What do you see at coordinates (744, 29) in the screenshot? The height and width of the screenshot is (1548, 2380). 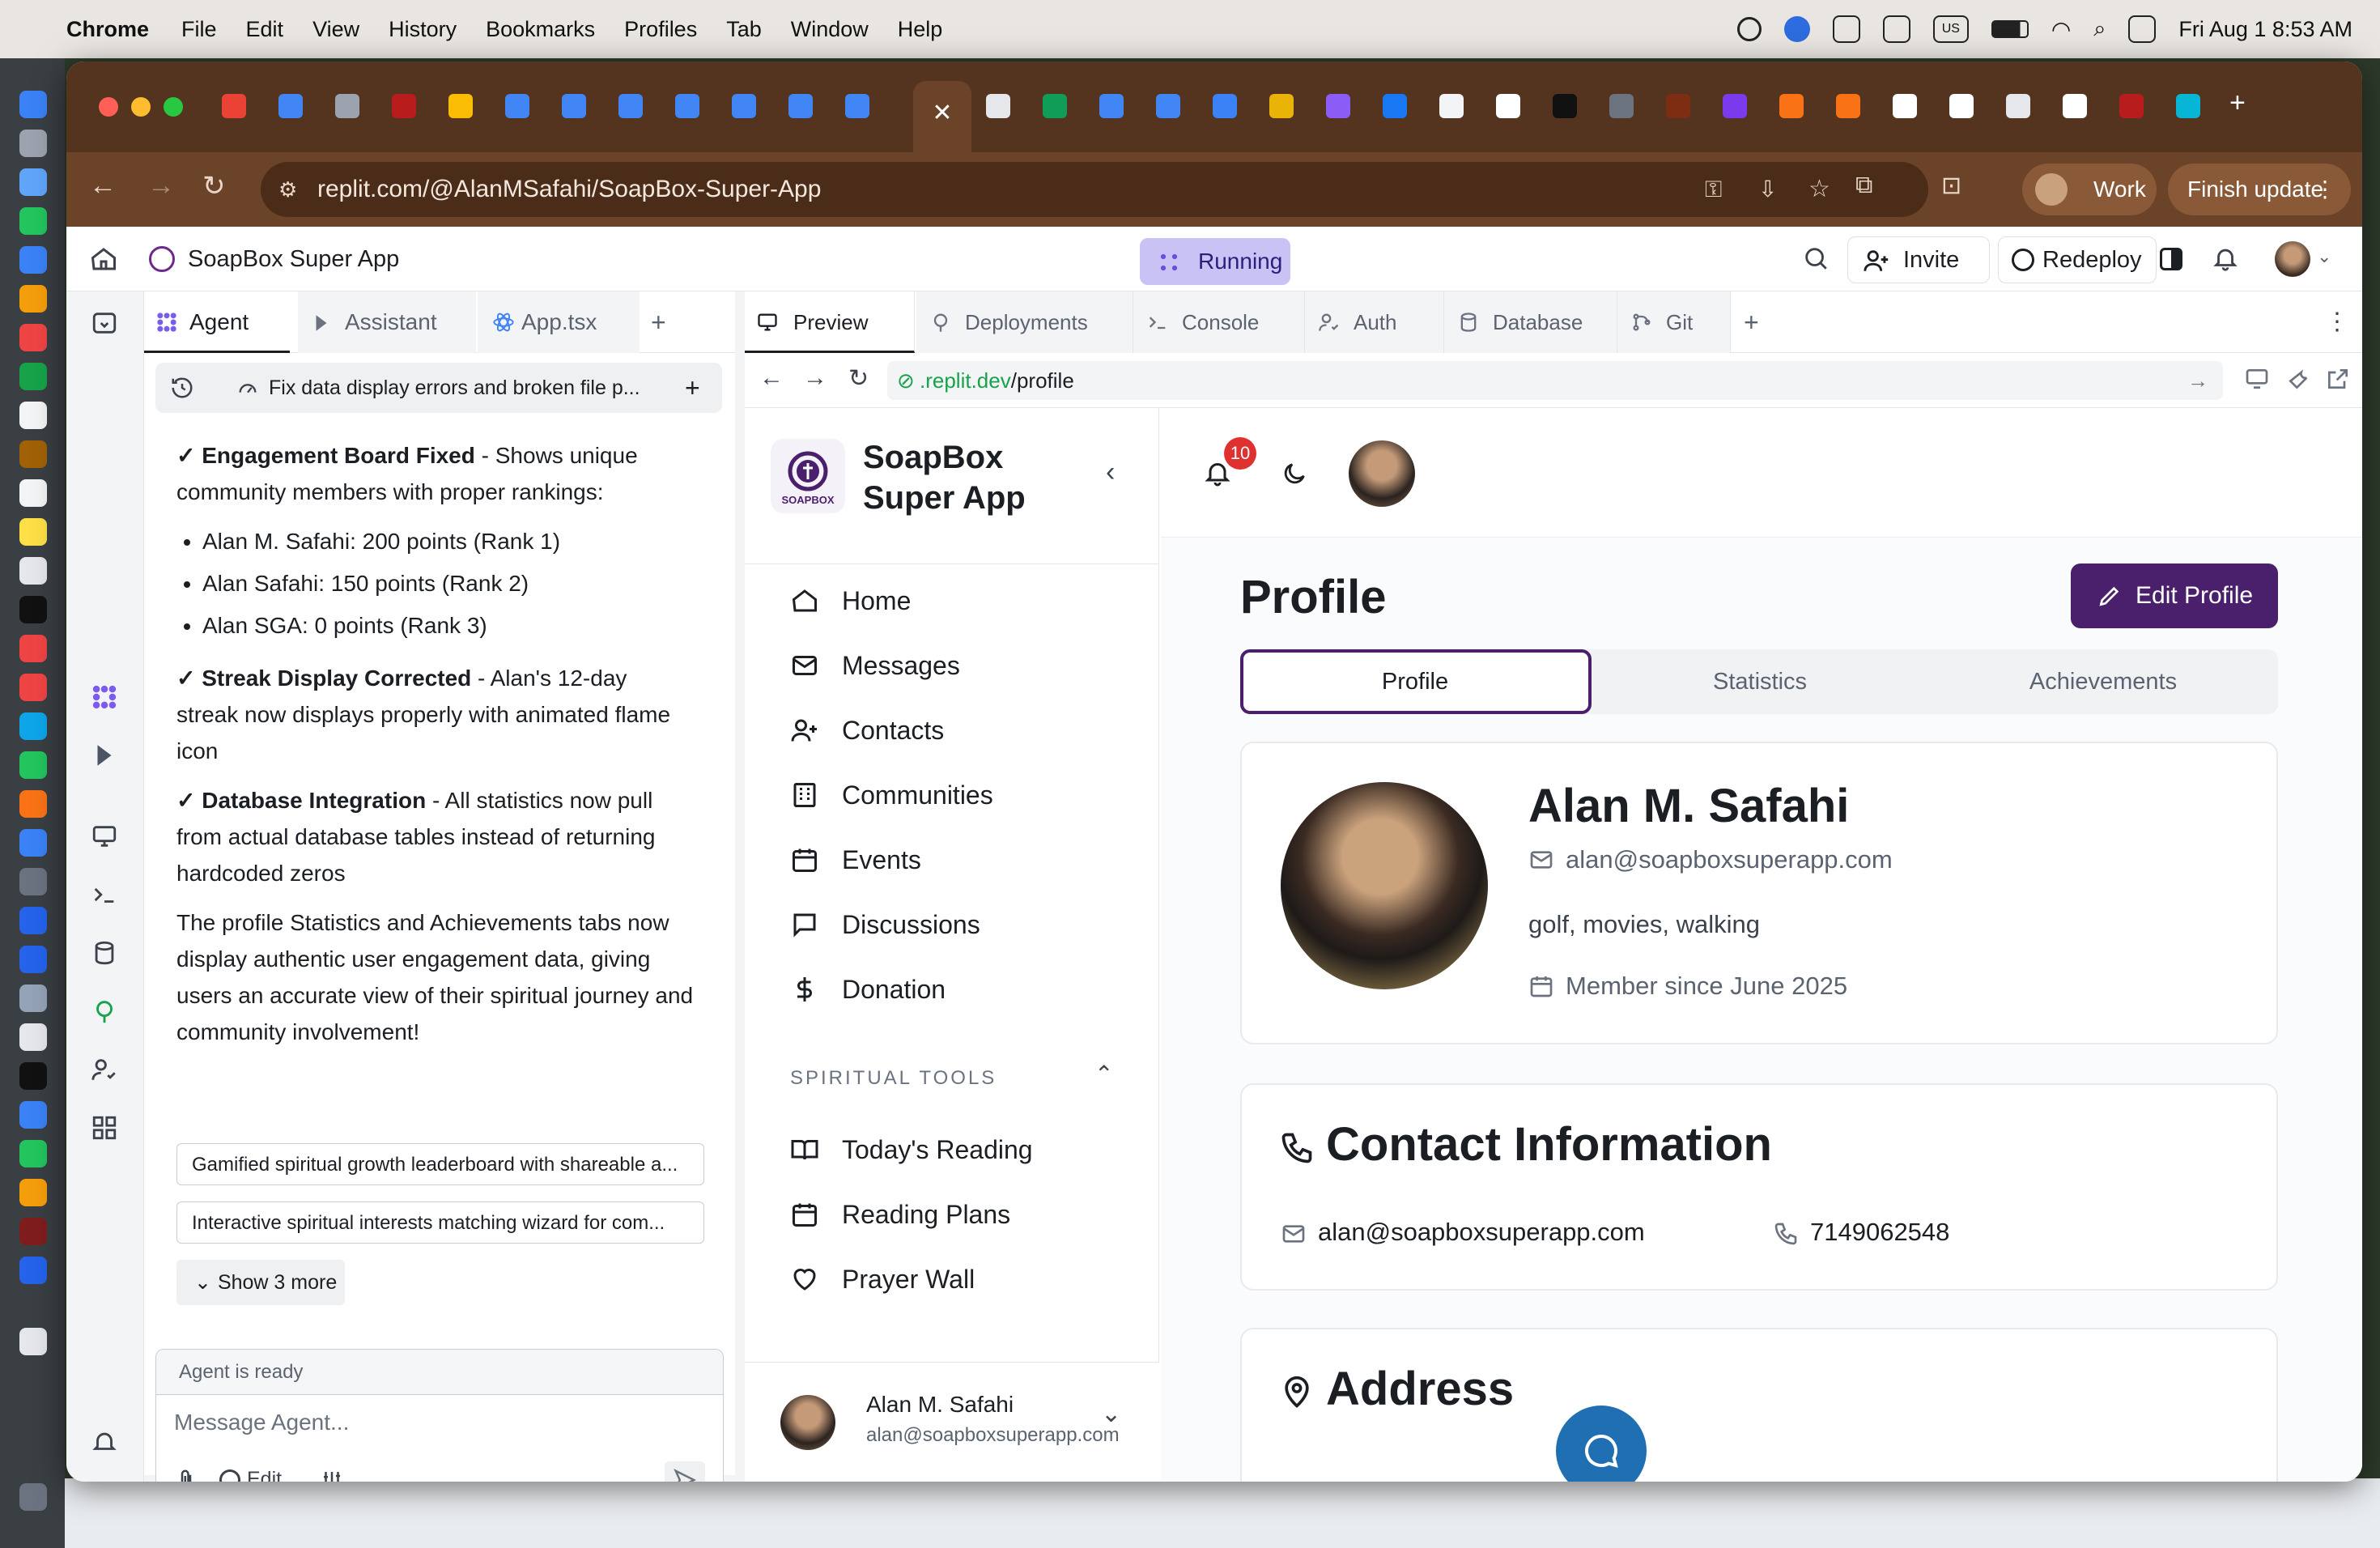 I see `menu-tab: Tab` at bounding box center [744, 29].